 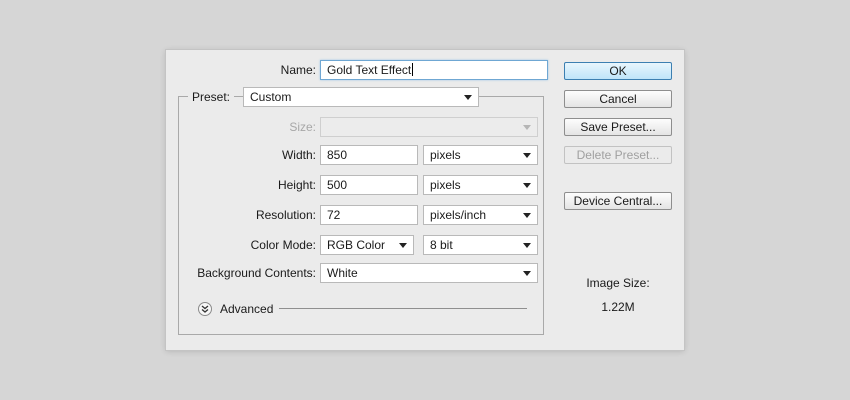 I want to click on height-unit-select: pixels, so click(x=480, y=185).